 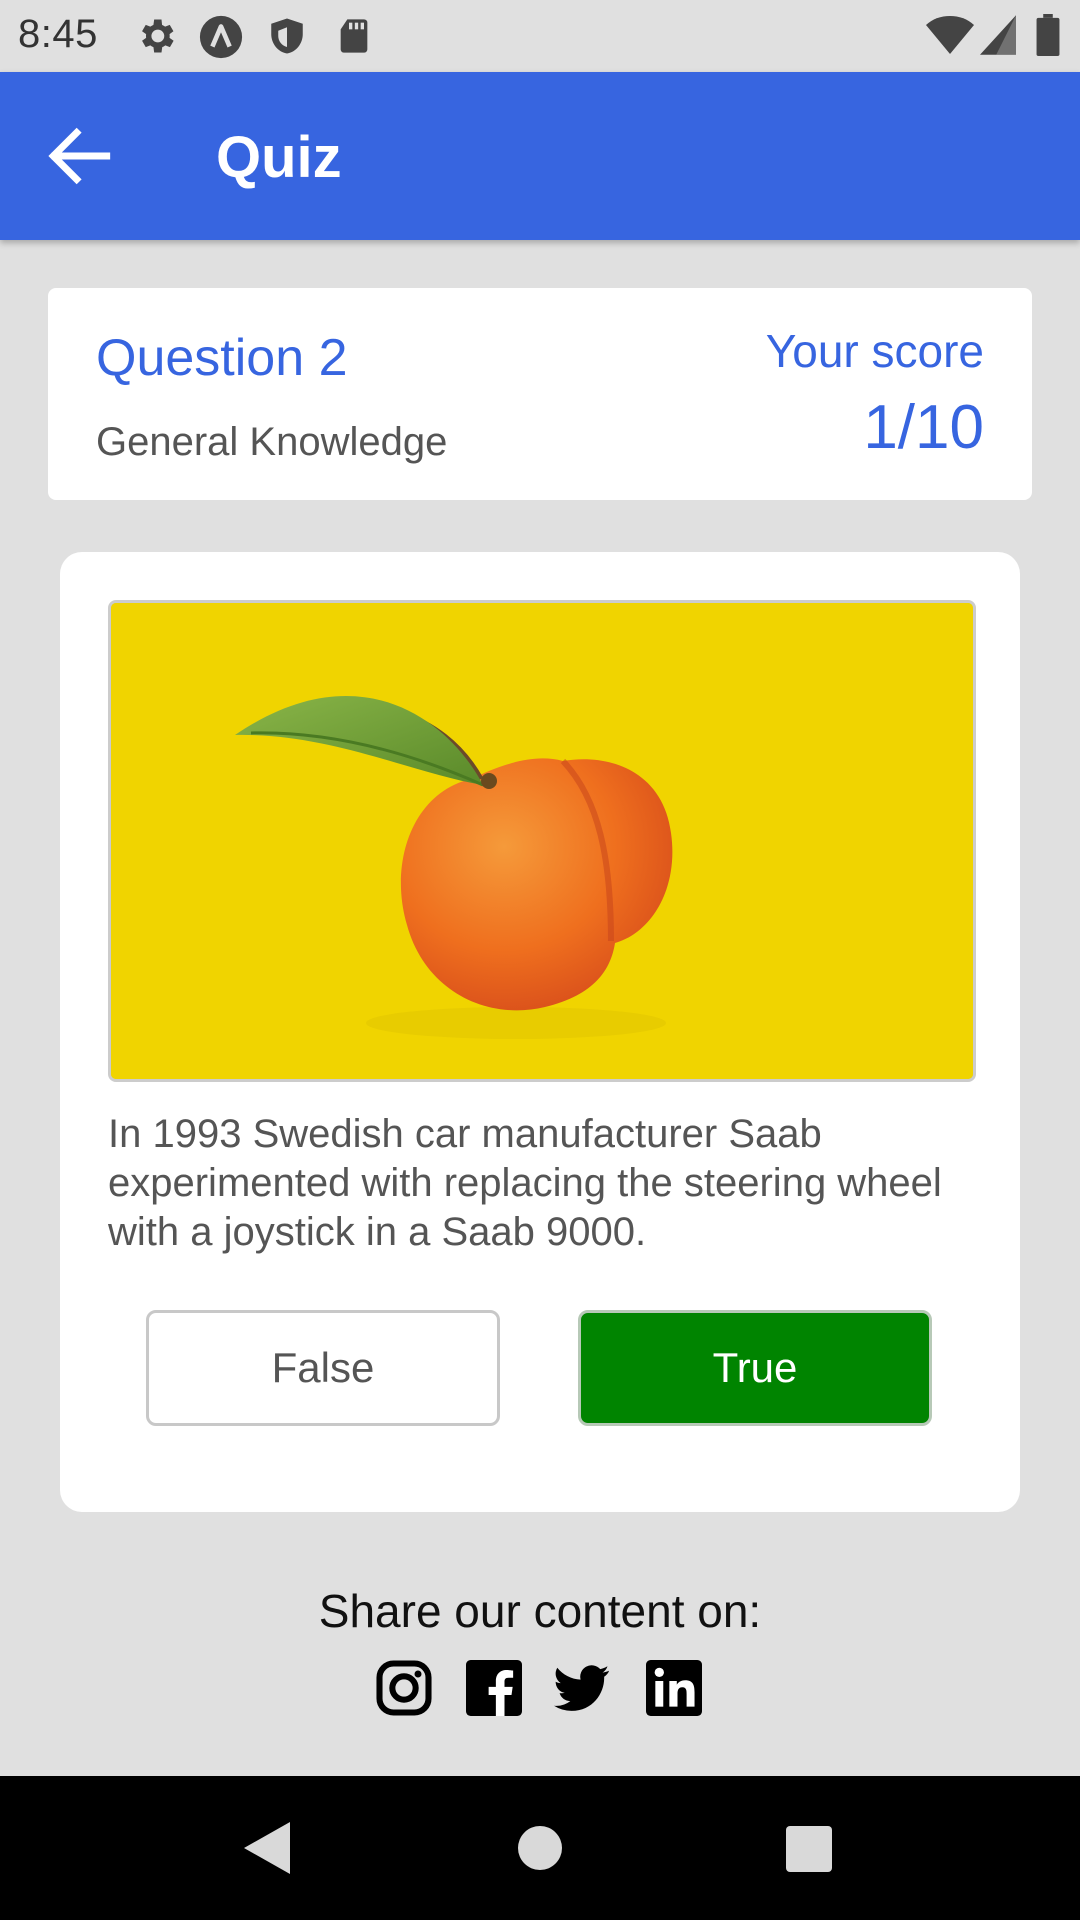 I want to click on app-bar: Quiz, so click(x=540, y=156).